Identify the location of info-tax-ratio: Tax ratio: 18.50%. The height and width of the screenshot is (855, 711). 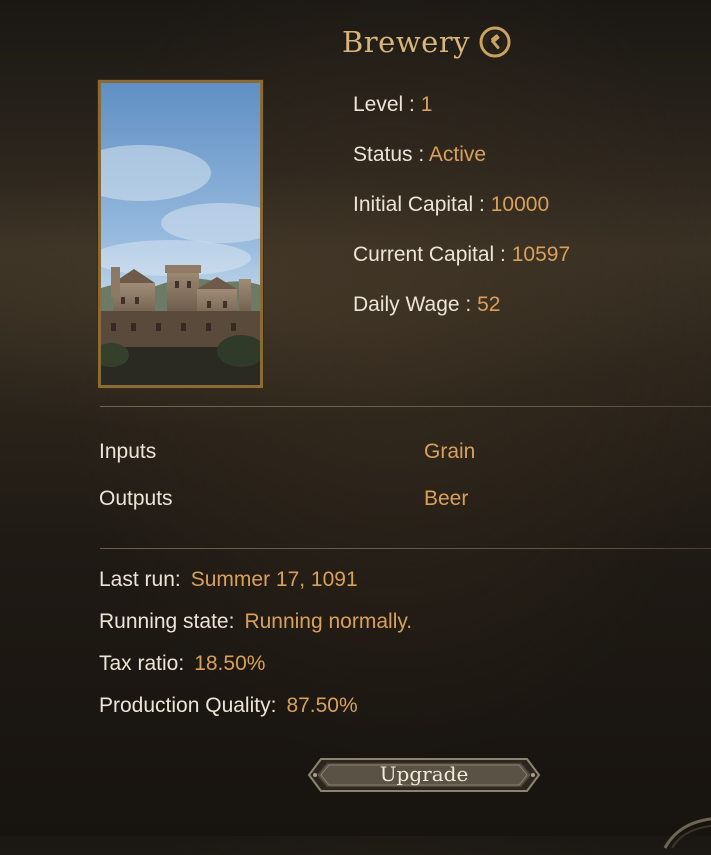
(255, 670).